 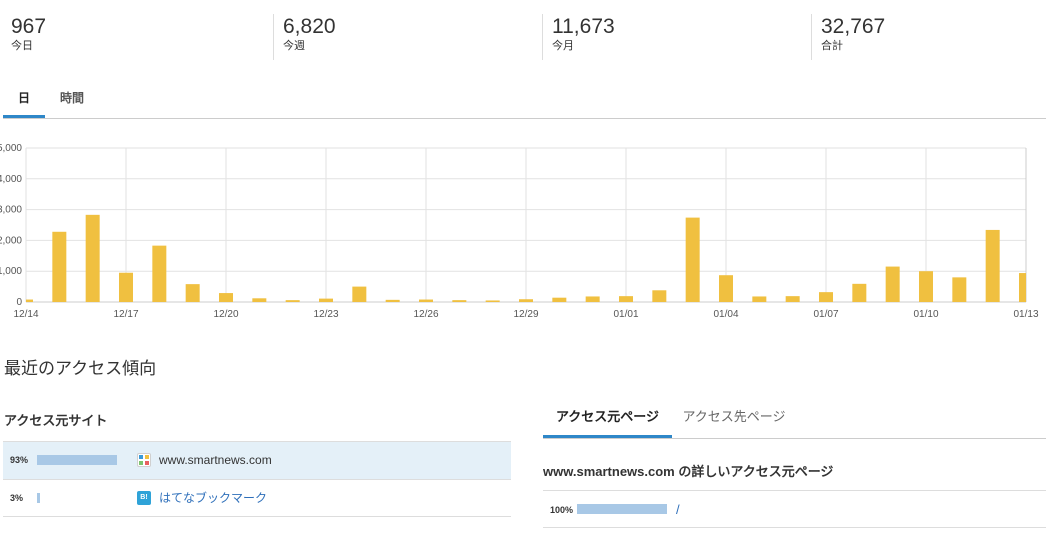 What do you see at coordinates (17, 498) in the screenshot?
I see `share-percent: 3%` at bounding box center [17, 498].